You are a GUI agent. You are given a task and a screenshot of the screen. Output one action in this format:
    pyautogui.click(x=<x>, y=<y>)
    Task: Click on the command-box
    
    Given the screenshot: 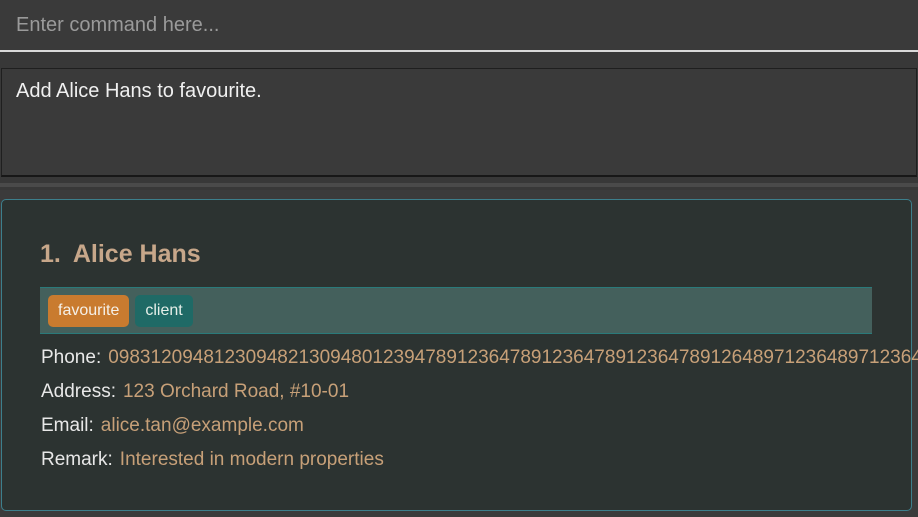 What is the action you would take?
    pyautogui.click(x=459, y=26)
    